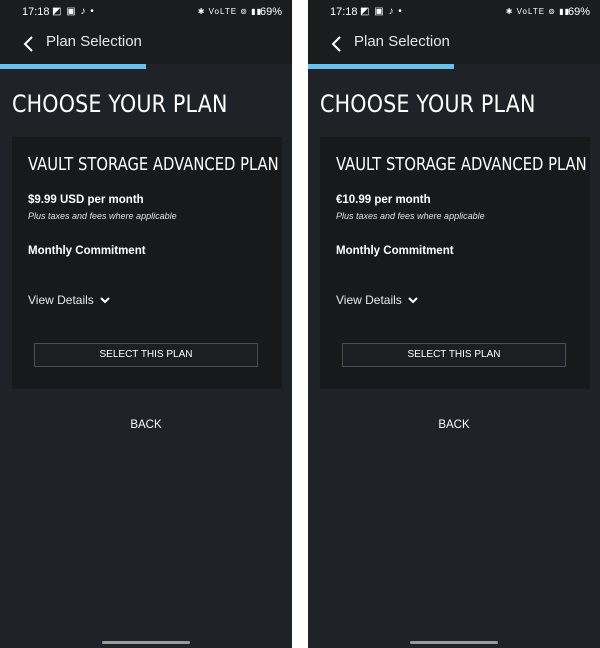  What do you see at coordinates (86, 200) in the screenshot?
I see `plan-price: $9.99 USD per month` at bounding box center [86, 200].